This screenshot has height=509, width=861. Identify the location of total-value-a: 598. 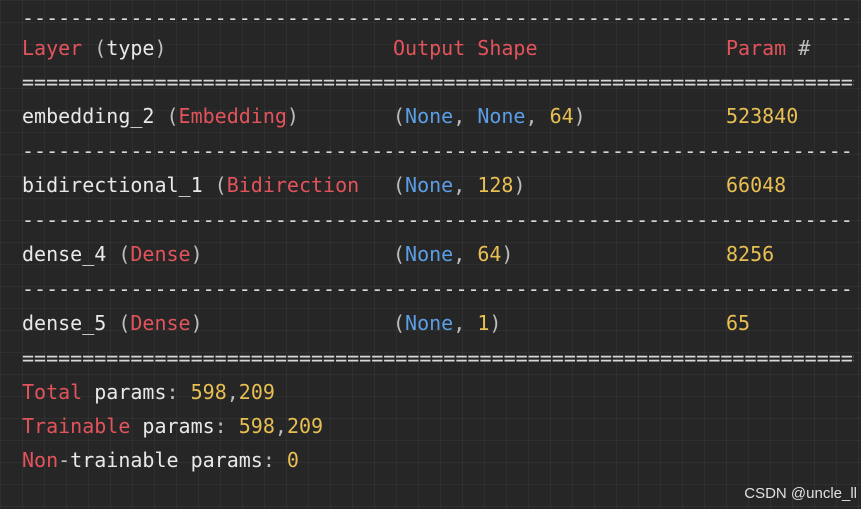
(208, 392).